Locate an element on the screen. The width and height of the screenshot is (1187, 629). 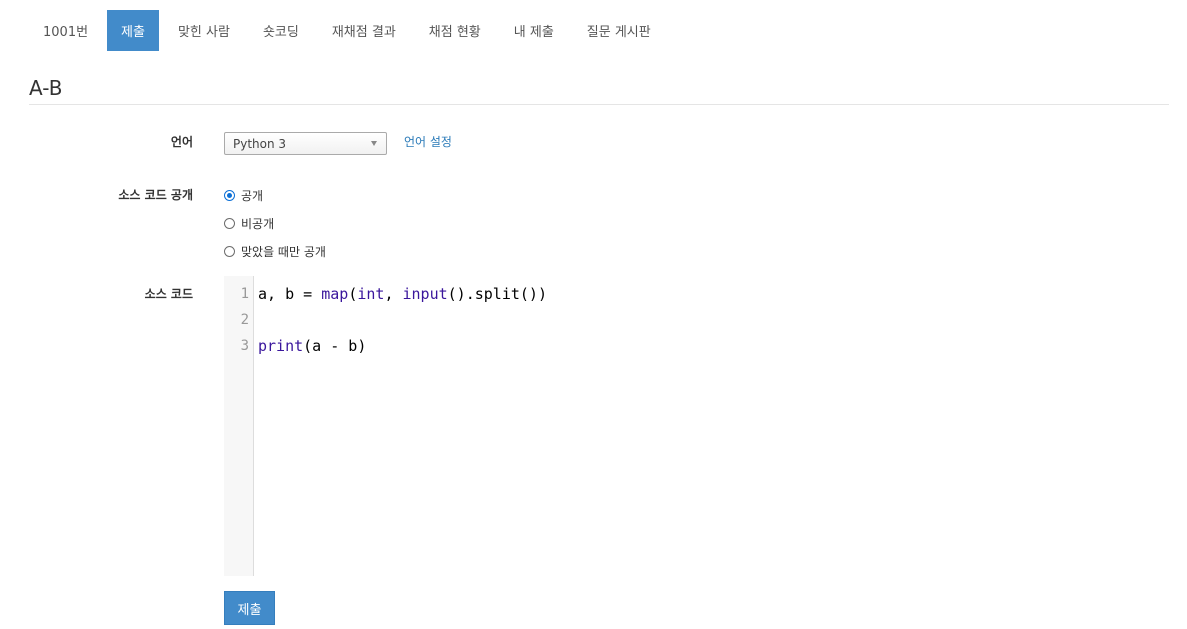
code-token: , is located at coordinates (393, 294).